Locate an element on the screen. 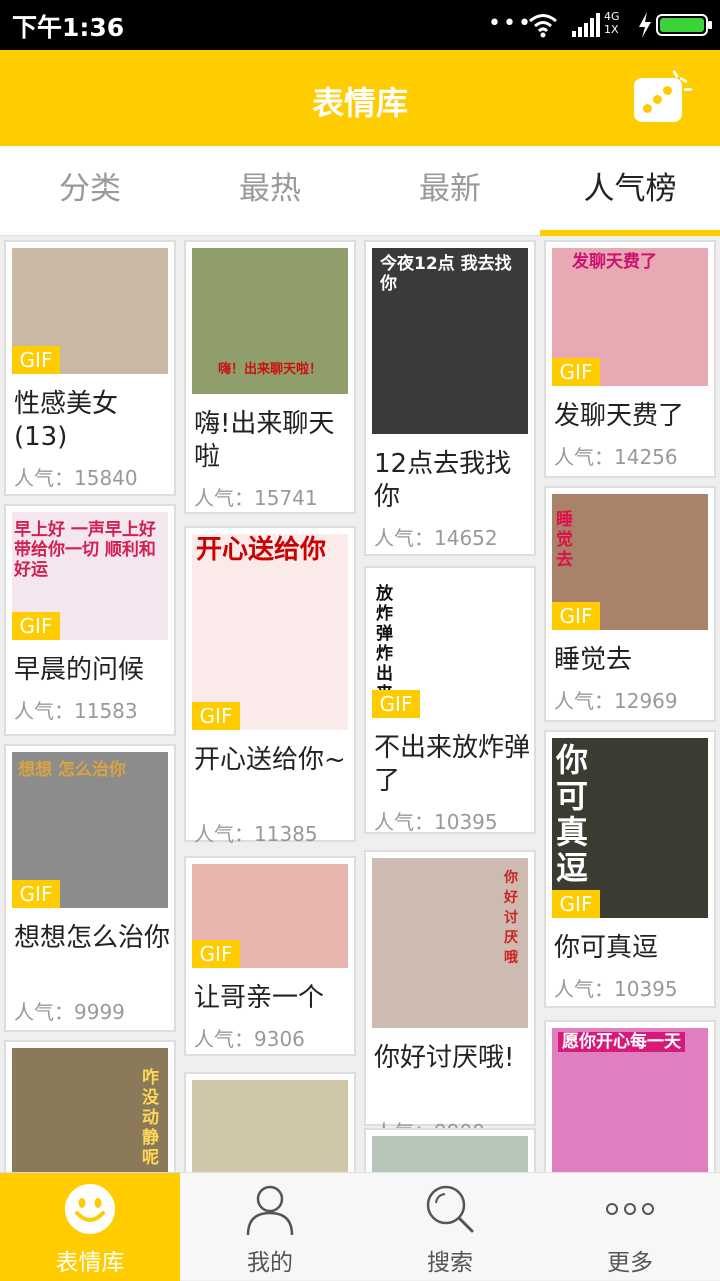 This screenshot has height=1281, width=720. nav-more: 更多 is located at coordinates (630, 1227).